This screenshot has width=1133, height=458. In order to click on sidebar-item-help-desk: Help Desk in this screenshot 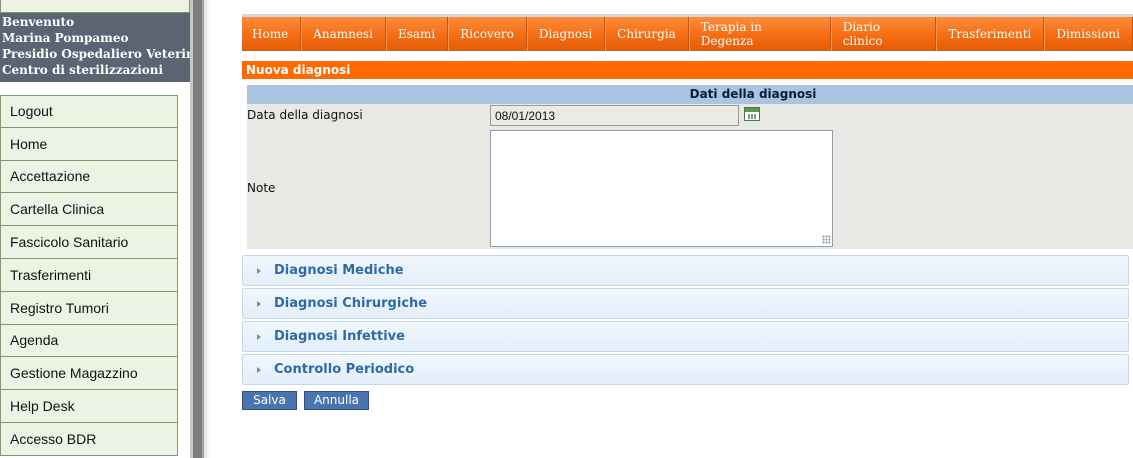, I will do `click(89, 406)`.